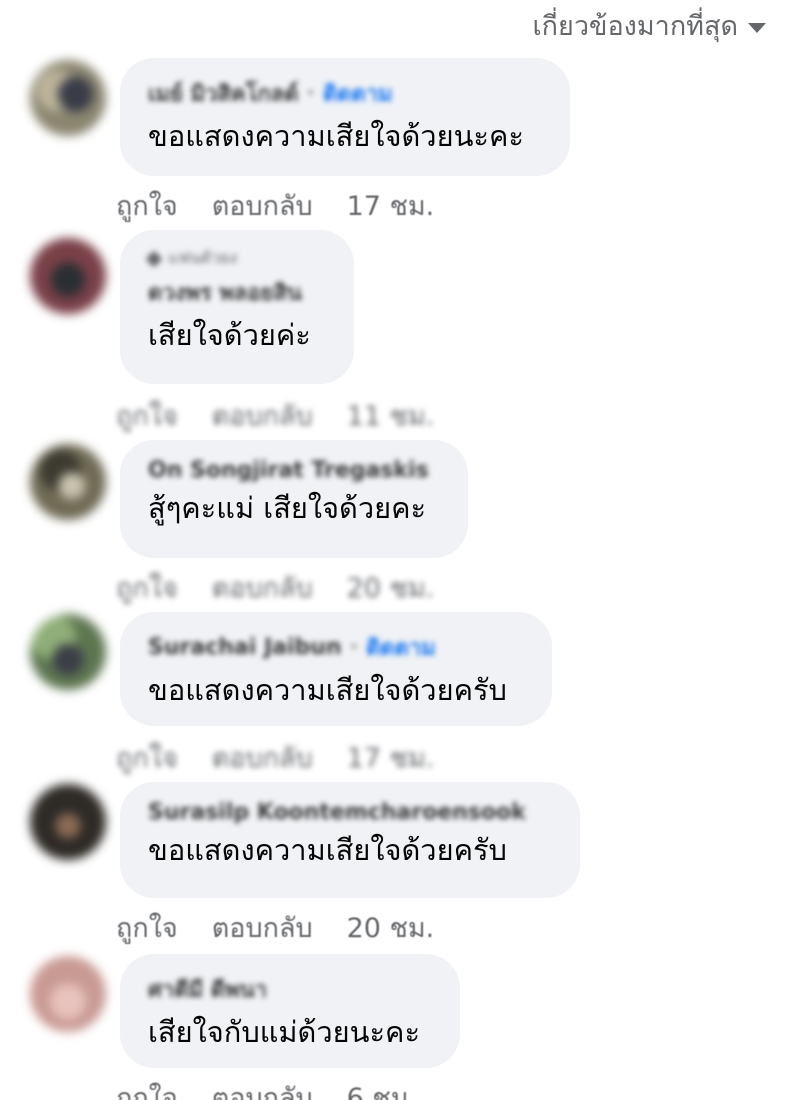 The height and width of the screenshot is (1100, 800). I want to click on comment-header: ดวงพร พลอยสิน, so click(238, 292).